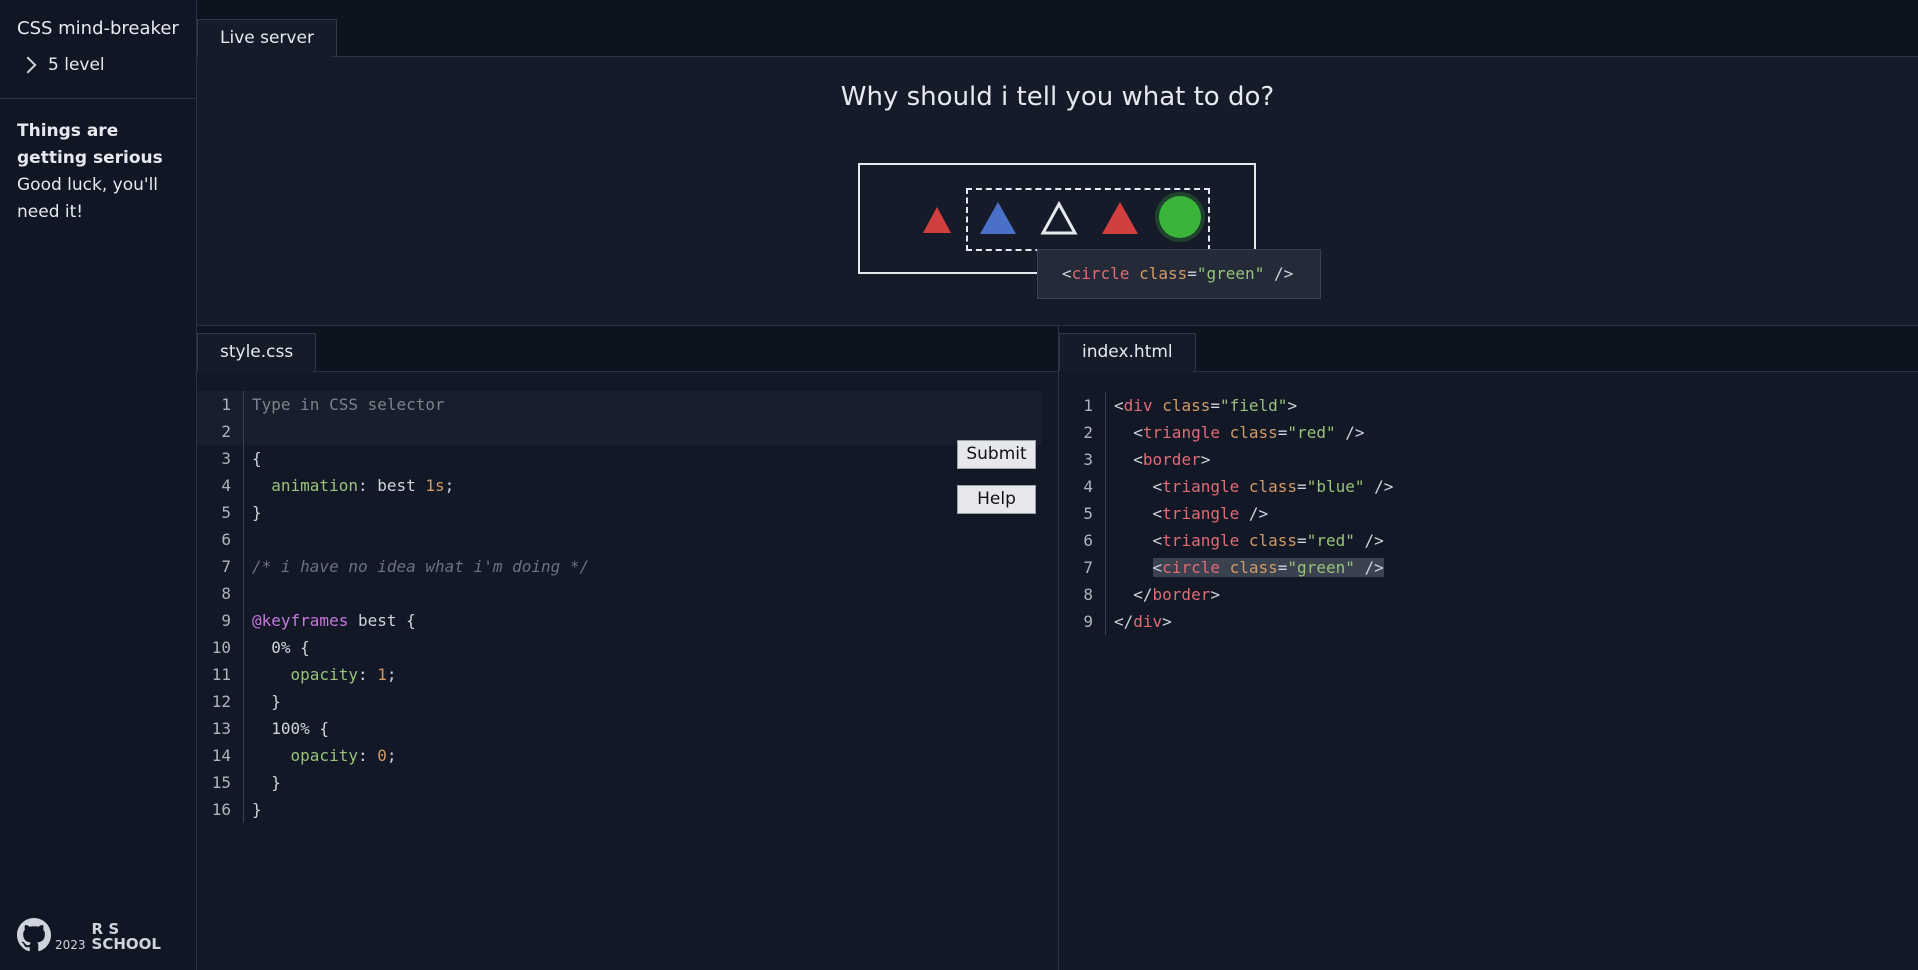 The height and width of the screenshot is (970, 1918). Describe the element at coordinates (642, 566) in the screenshot. I see `code-comment: /* i have no idea what i'm doing */` at that location.